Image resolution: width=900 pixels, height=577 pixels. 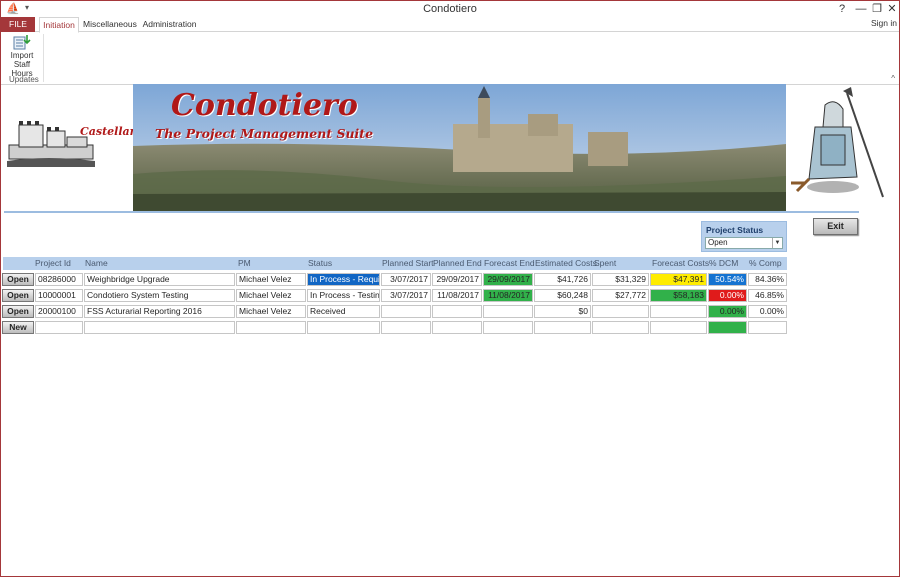 I want to click on col-pm: PM, so click(x=244, y=263).